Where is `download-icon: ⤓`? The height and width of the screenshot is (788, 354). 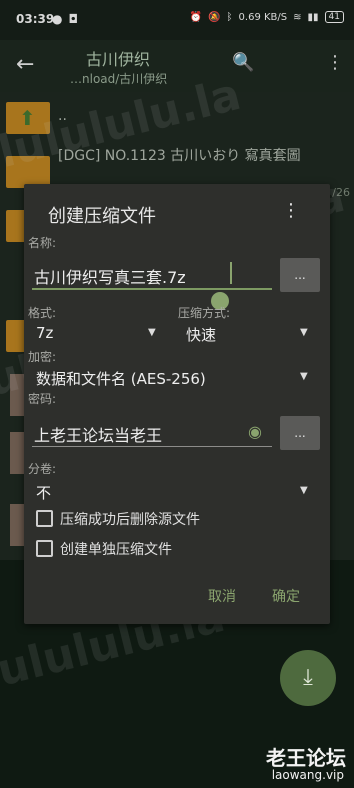 download-icon: ⤓ is located at coordinates (308, 677).